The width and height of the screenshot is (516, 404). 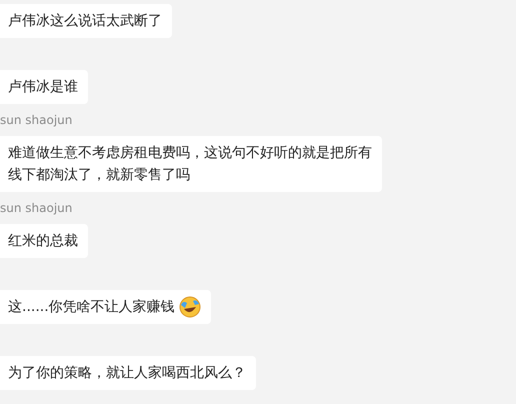 What do you see at coordinates (128, 373) in the screenshot?
I see `message-bubble: 为了你的策略，就让人家喝西北风么？` at bounding box center [128, 373].